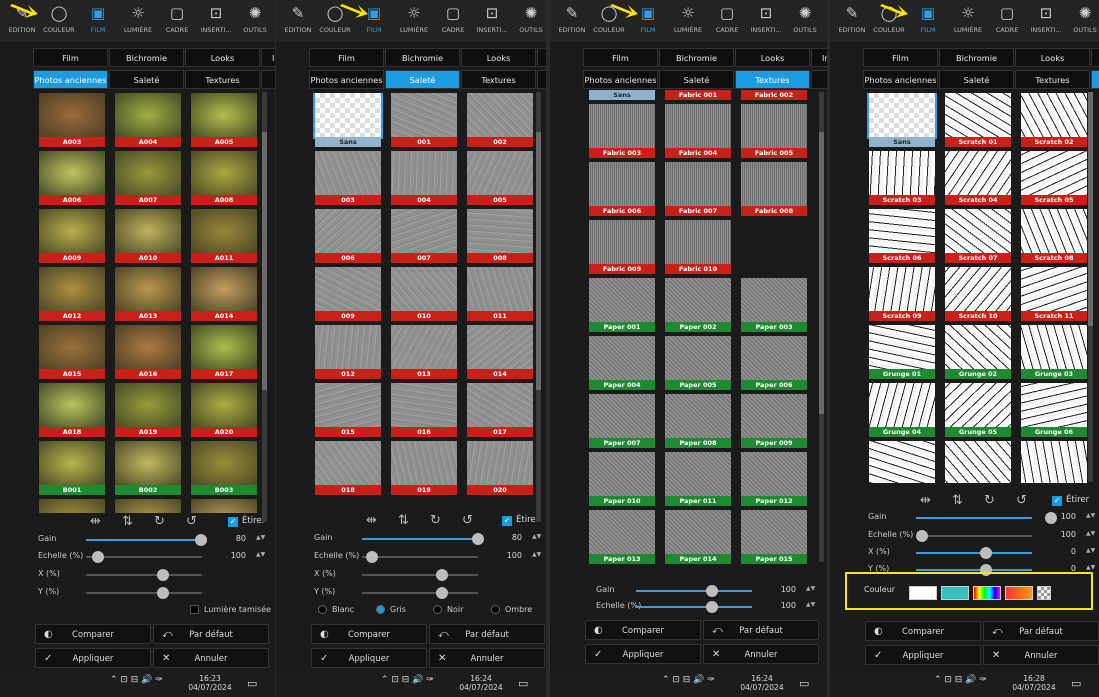 This screenshot has height=697, width=1099. I want to click on thumbnail-item: B002, so click(148, 468).